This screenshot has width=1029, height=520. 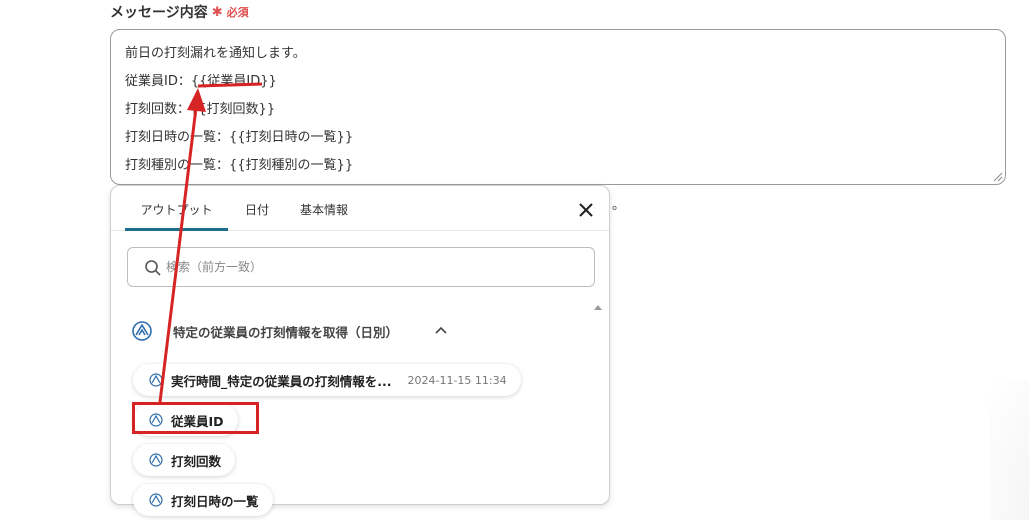 I want to click on close-icon, so click(x=586, y=210).